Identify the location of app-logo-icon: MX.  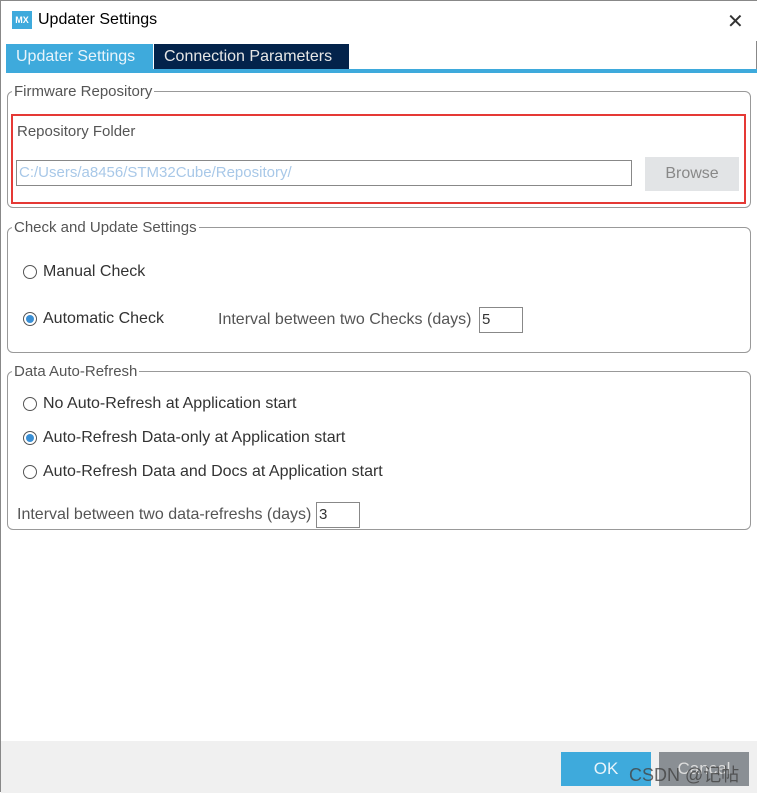
(22, 20).